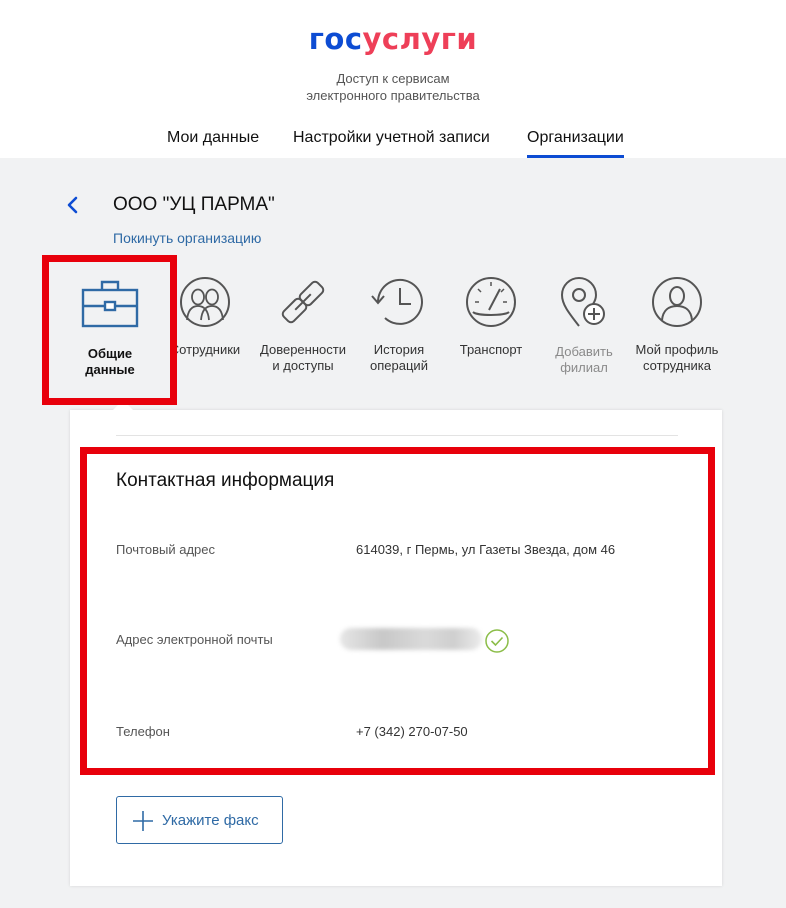  I want to click on label-line-2: данные, so click(110, 369).